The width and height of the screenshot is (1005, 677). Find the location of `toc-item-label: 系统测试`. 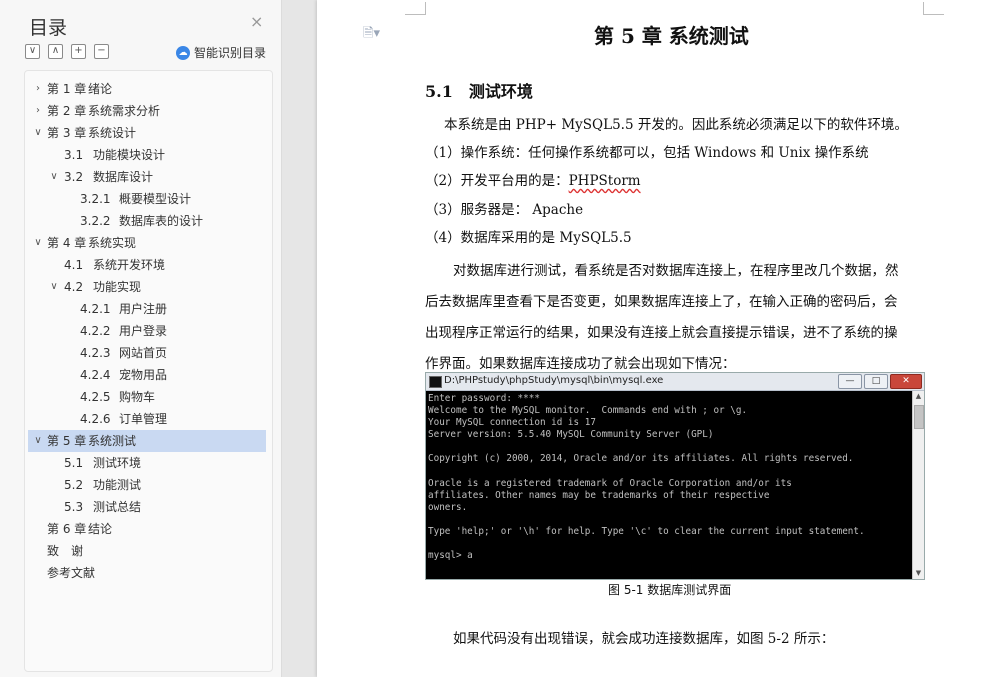

toc-item-label: 系统测试 is located at coordinates (112, 441).